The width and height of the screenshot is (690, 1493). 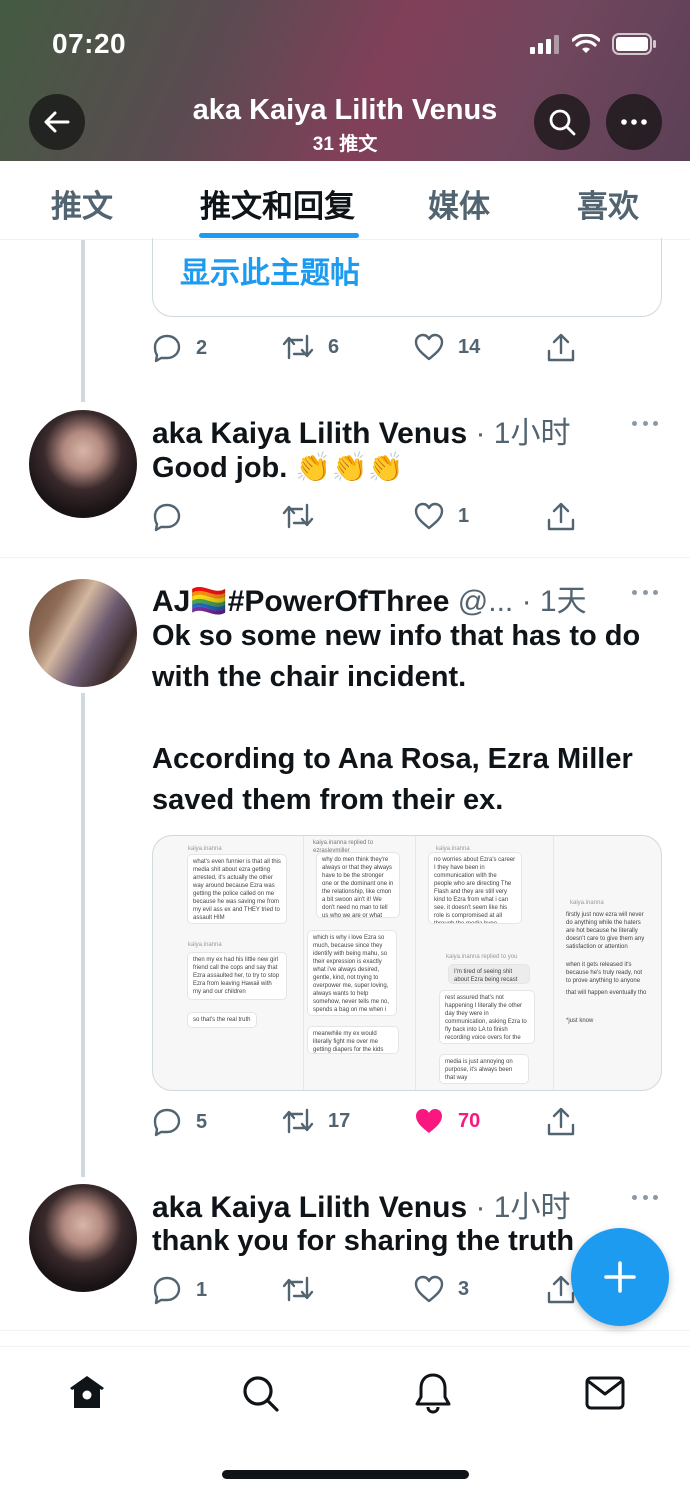 I want to click on heart-filled-icon, so click(x=429, y=1121).